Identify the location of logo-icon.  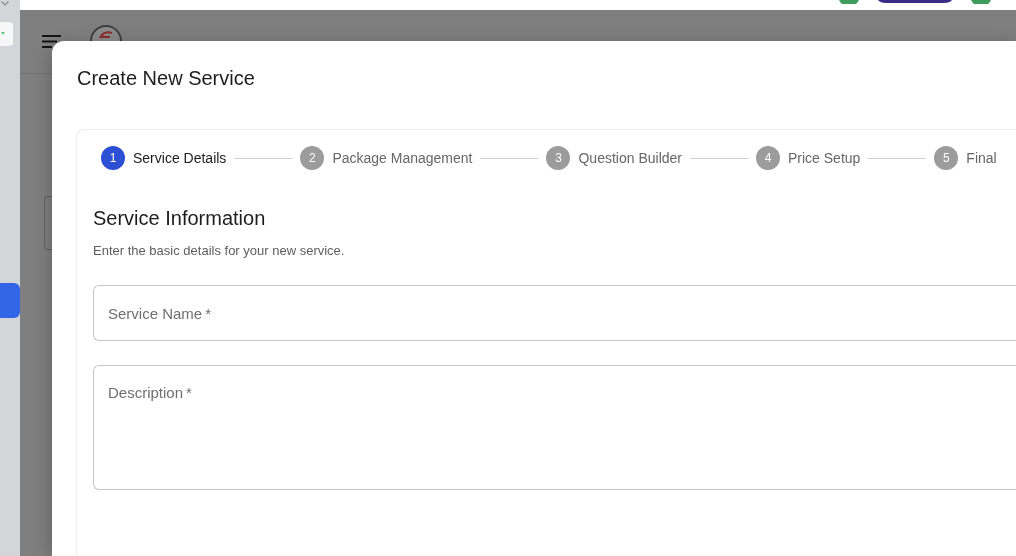
(106, 33).